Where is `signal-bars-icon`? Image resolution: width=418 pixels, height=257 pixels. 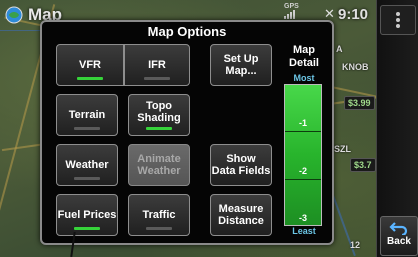 signal-bars-icon is located at coordinates (291, 14).